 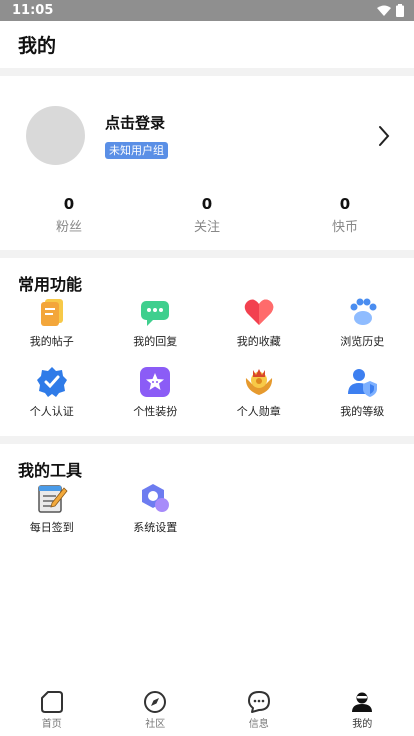 What do you see at coordinates (384, 10) in the screenshot?
I see `wifi-icon` at bounding box center [384, 10].